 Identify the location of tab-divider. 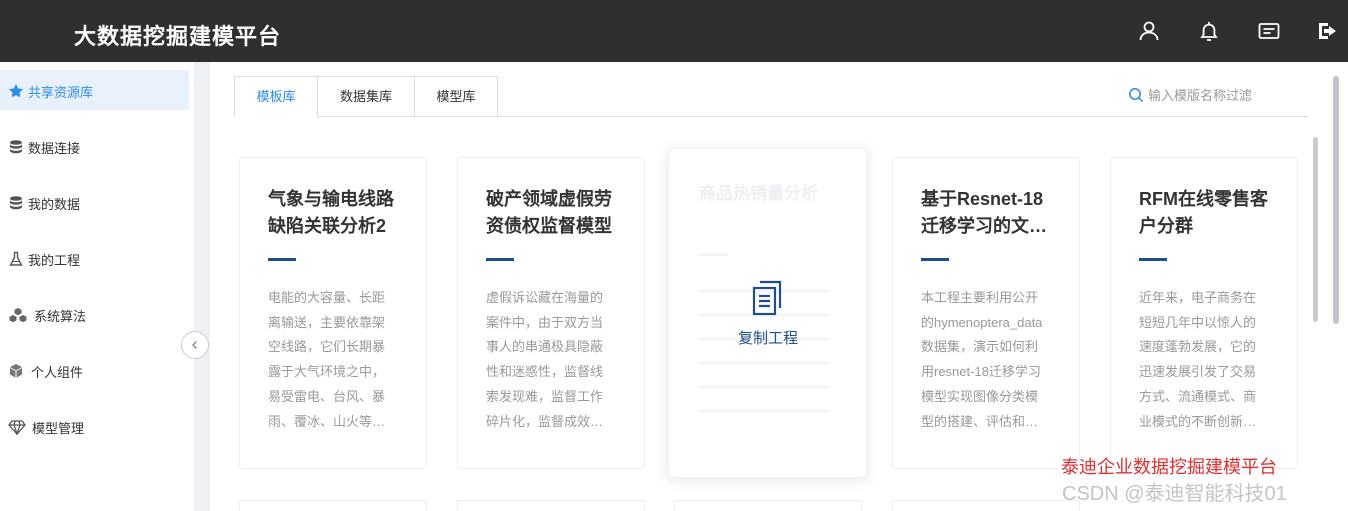
(902, 116).